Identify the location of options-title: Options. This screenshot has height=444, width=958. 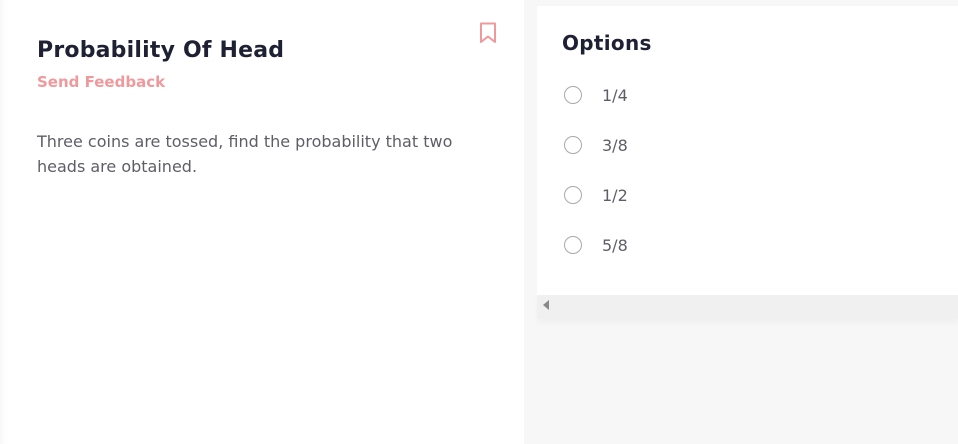
(607, 43).